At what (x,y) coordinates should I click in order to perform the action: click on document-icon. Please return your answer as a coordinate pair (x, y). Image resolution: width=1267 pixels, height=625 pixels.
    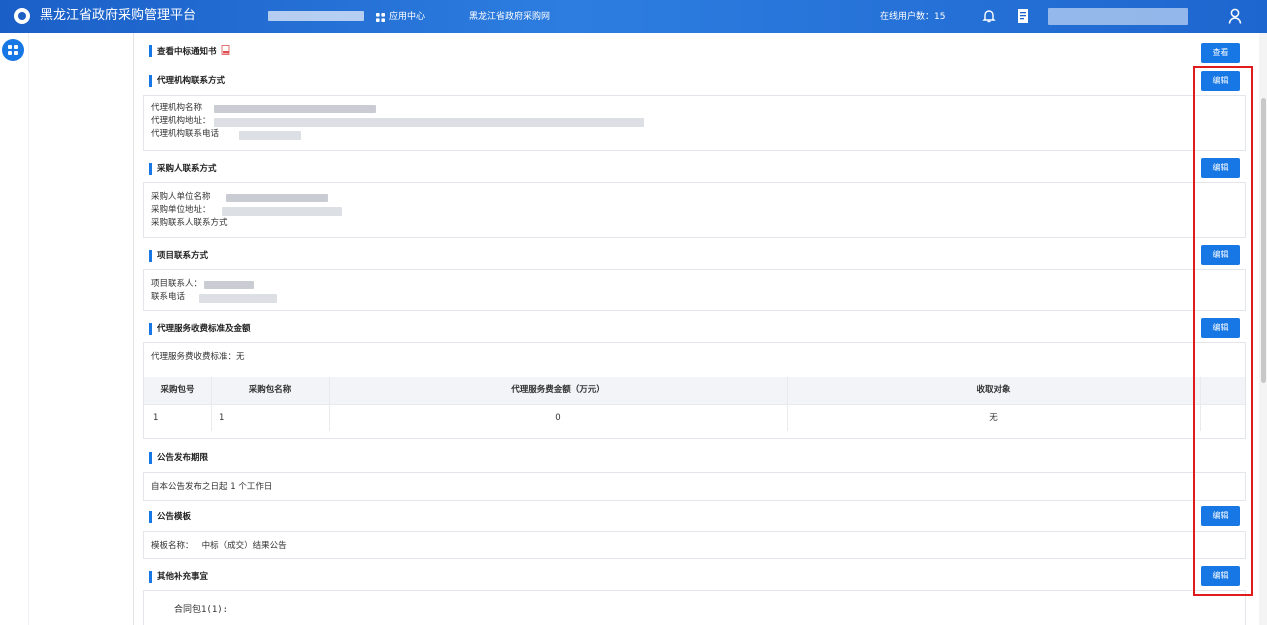
    Looking at the image, I should click on (1024, 16).